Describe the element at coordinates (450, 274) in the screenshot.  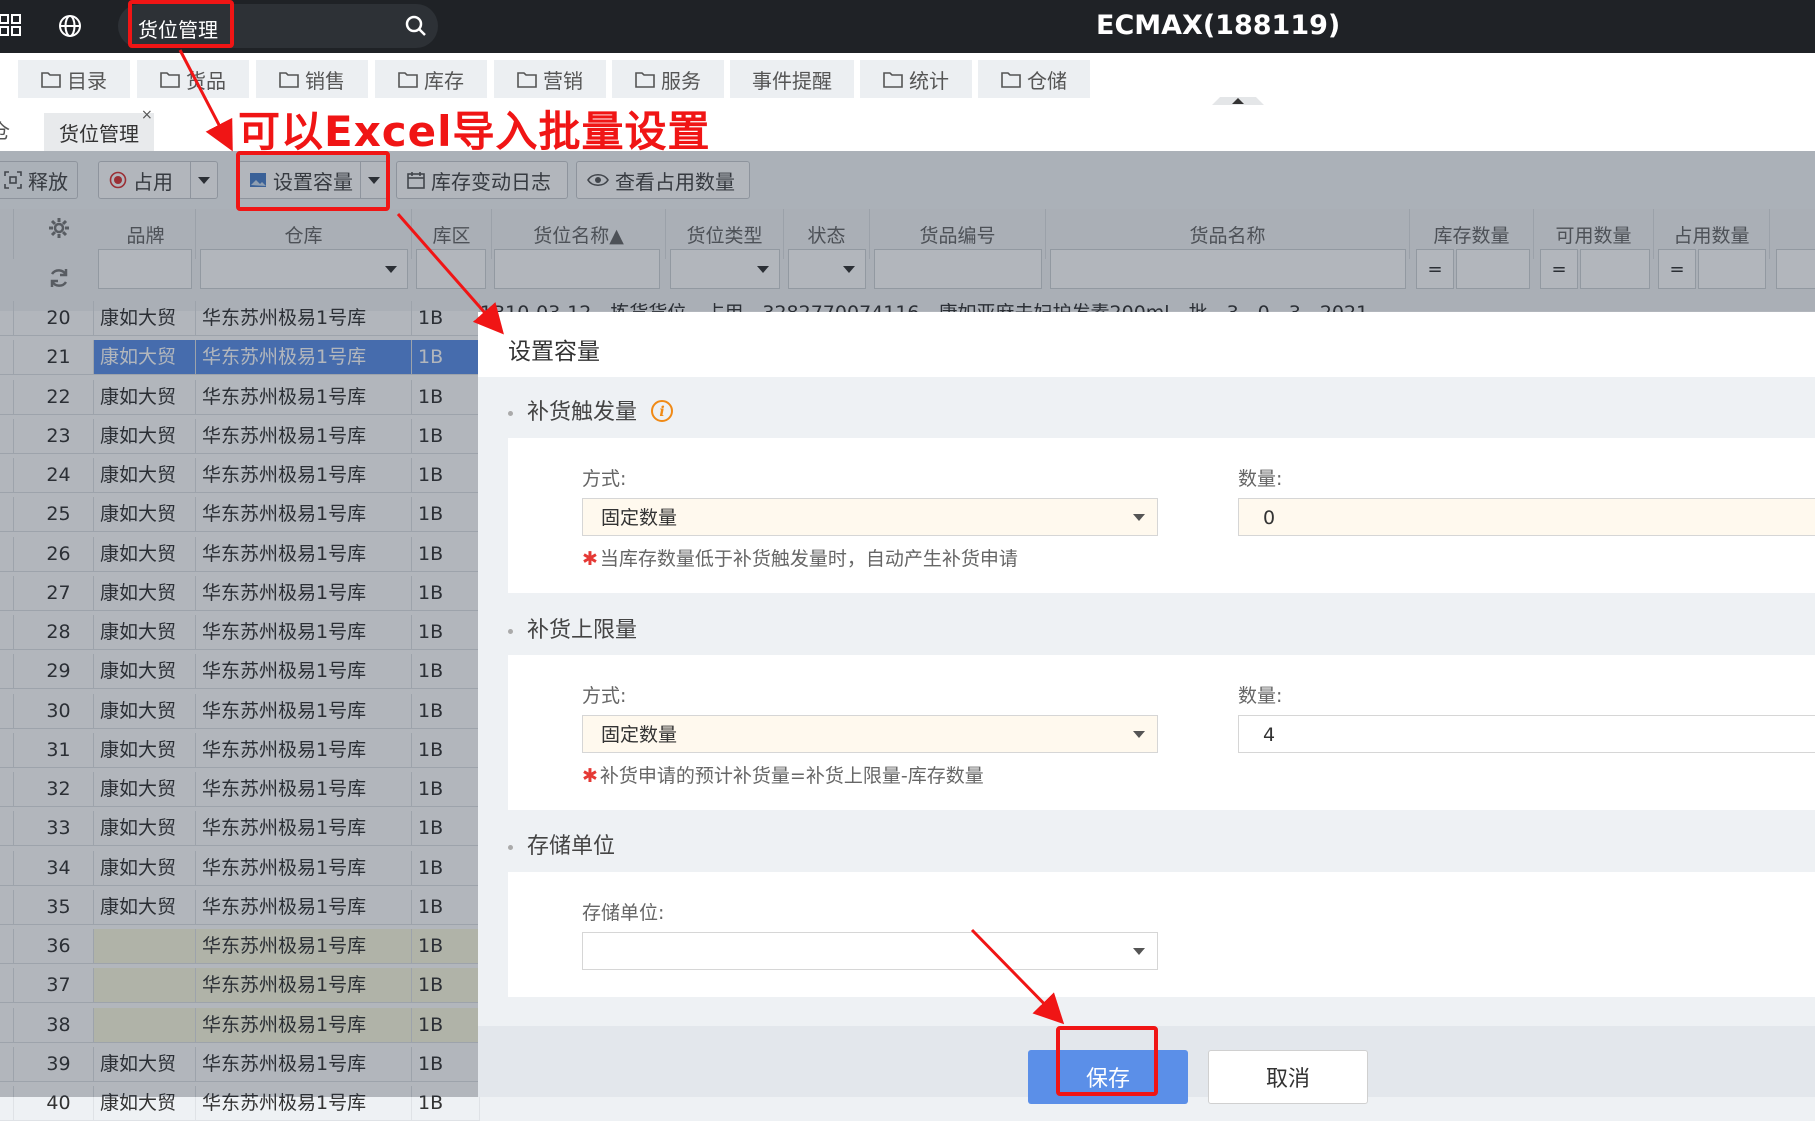
I see `arrow-to-dialog` at that location.